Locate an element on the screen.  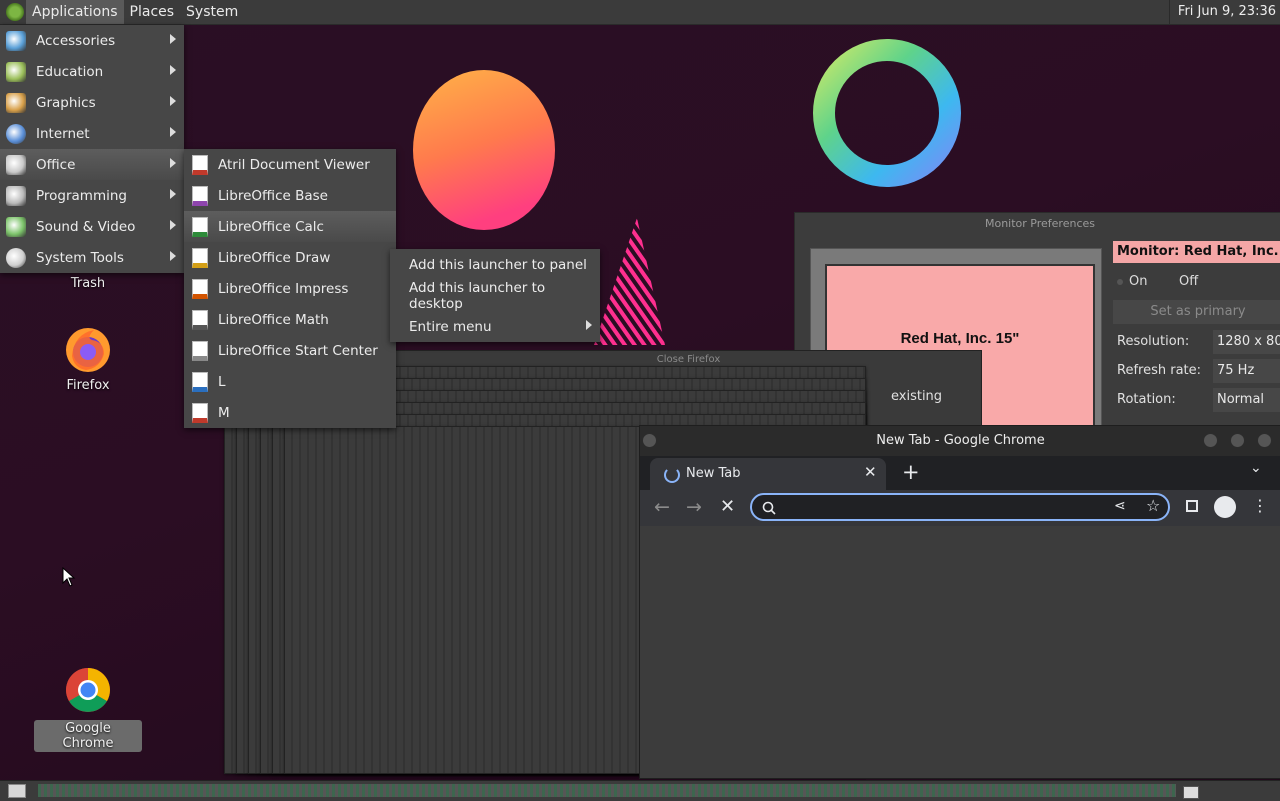
show-desktop-icon is located at coordinates (17, 791).